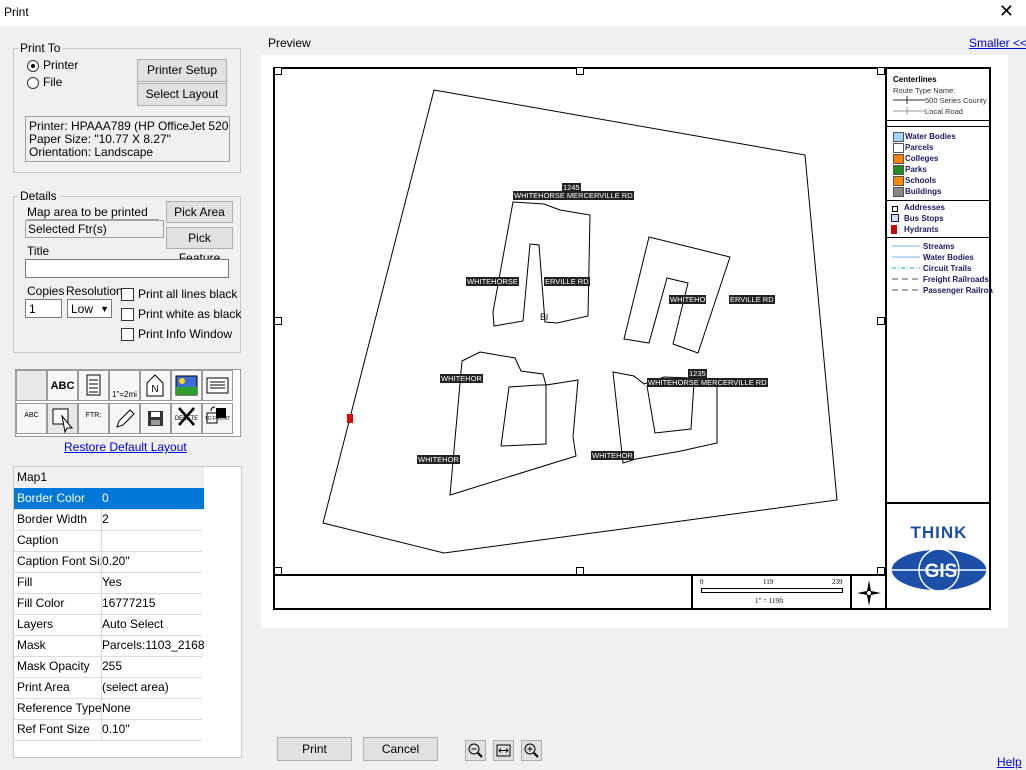 This screenshot has height=770, width=1026. Describe the element at coordinates (94, 229) in the screenshot. I see `map-area-value: Selected Ftr(s)` at that location.